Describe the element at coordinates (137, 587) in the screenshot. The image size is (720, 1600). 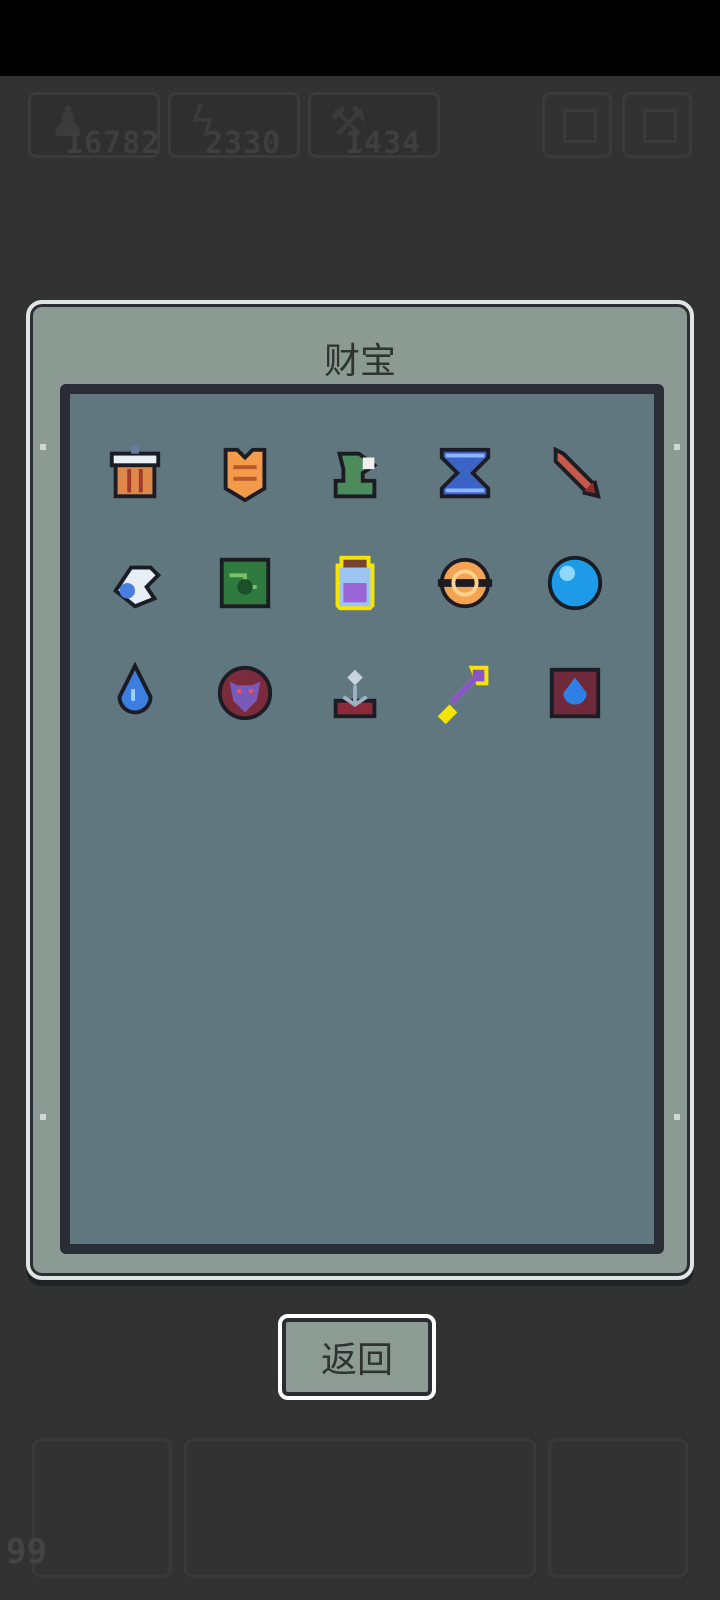
I see `winged-helmet-icon` at that location.